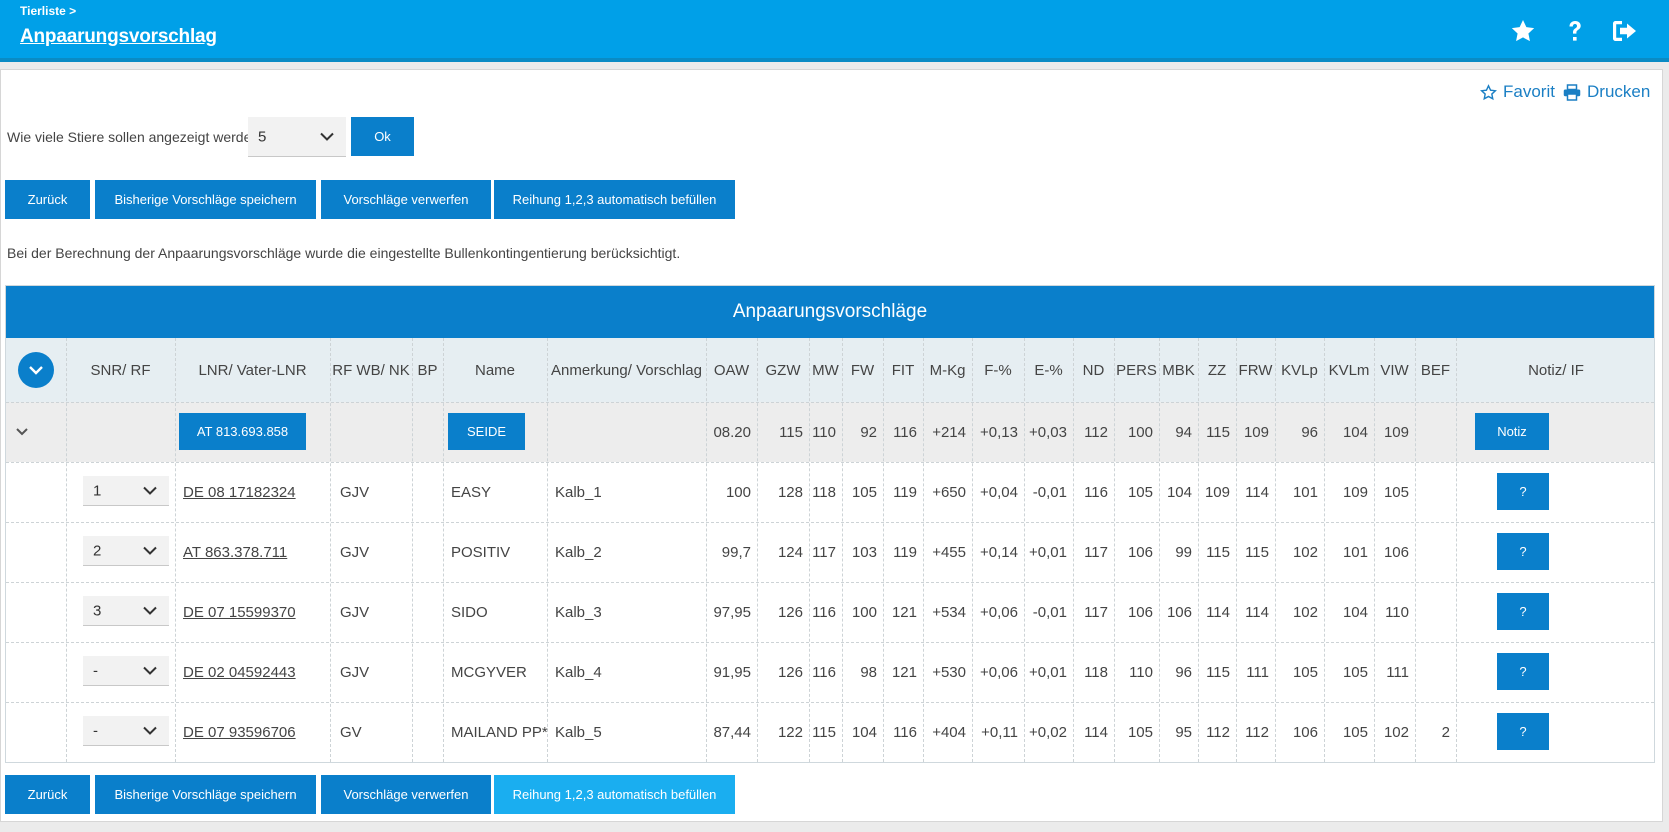  Describe the element at coordinates (825, 370) in the screenshot. I see `column-header-mw: MW` at that location.